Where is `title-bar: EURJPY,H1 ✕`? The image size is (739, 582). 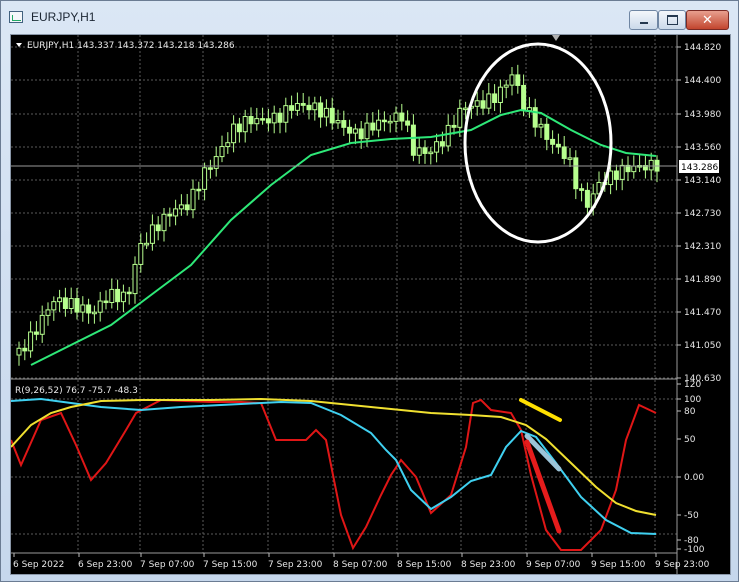 title-bar: EURJPY,H1 ✕ is located at coordinates (369, 16).